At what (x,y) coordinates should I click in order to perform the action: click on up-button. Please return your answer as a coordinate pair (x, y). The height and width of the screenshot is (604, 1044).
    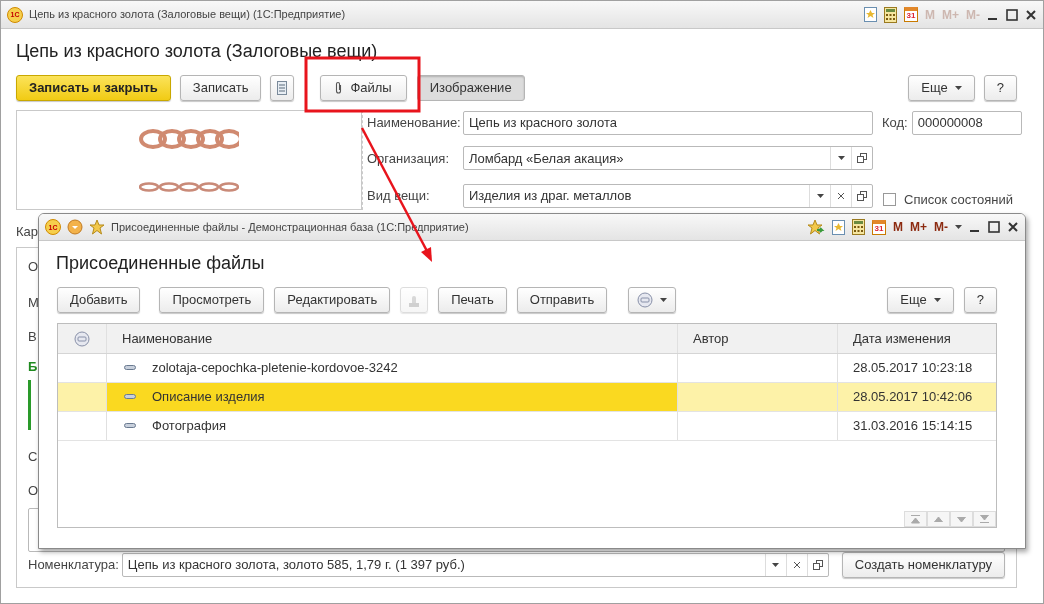
    Looking at the image, I should click on (938, 519).